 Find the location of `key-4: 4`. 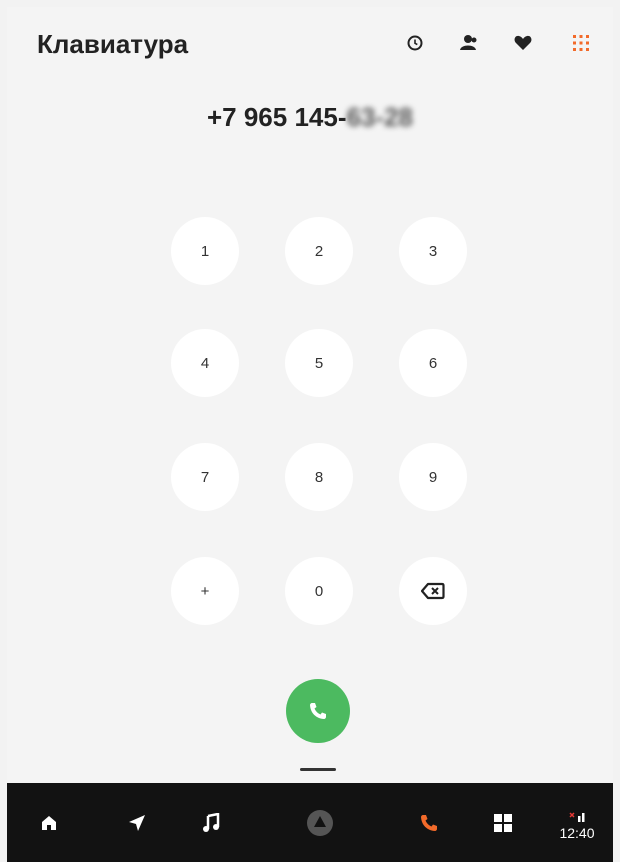

key-4: 4 is located at coordinates (205, 363).